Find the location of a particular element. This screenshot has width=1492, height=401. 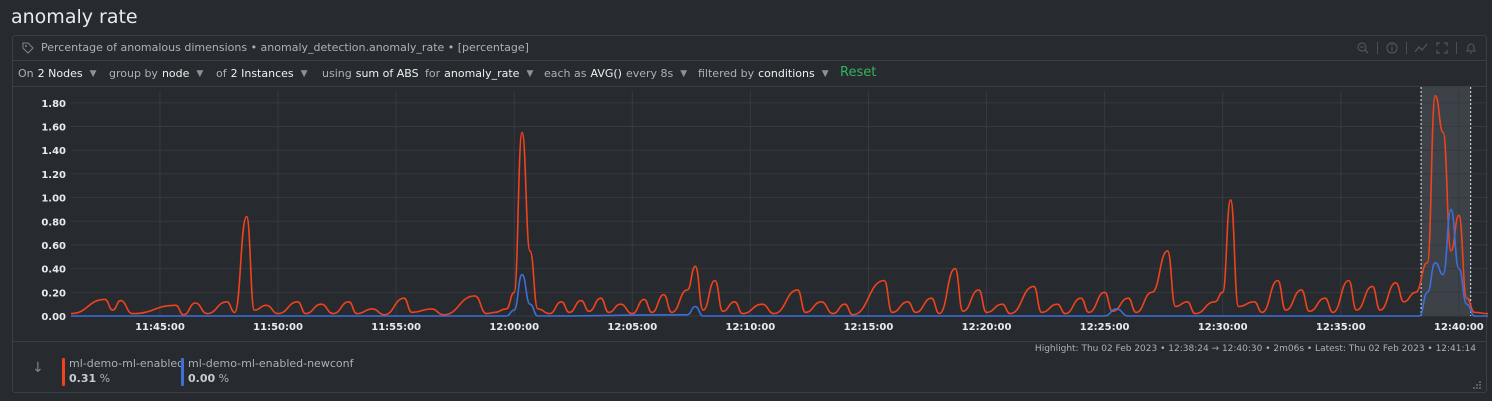

y-tick-label: 1.00 is located at coordinates (53, 199).